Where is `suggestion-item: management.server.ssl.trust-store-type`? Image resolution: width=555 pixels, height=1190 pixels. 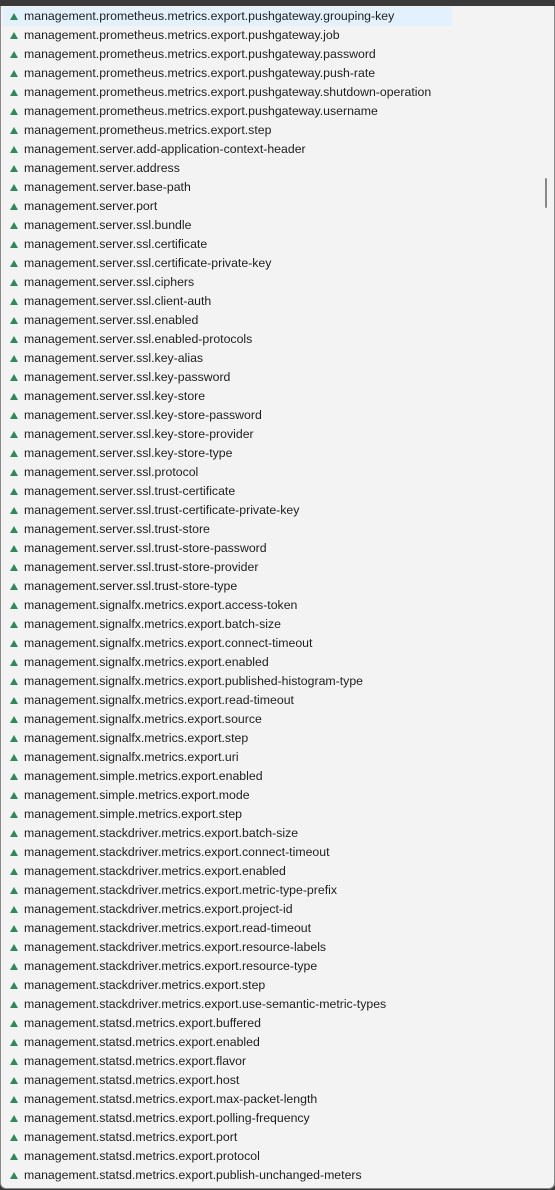
suggestion-item: management.server.ssl.trust-store-type is located at coordinates (271, 586).